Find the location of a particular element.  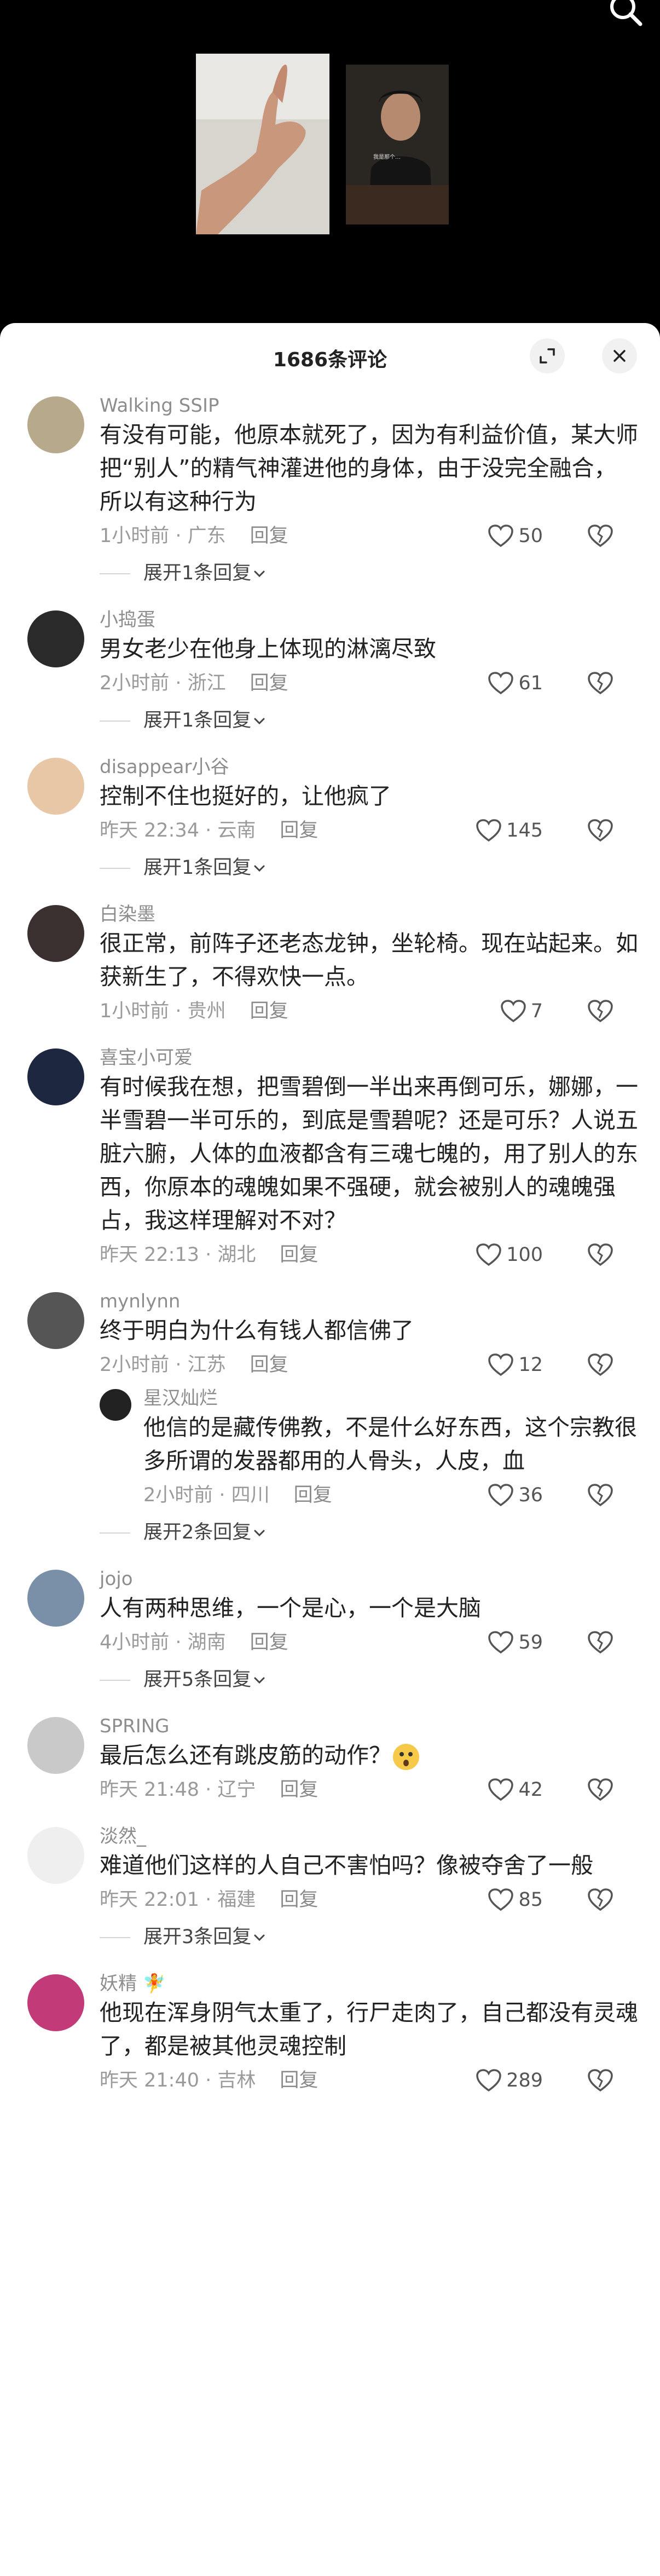

comment-author: mynlynn is located at coordinates (369, 1301).